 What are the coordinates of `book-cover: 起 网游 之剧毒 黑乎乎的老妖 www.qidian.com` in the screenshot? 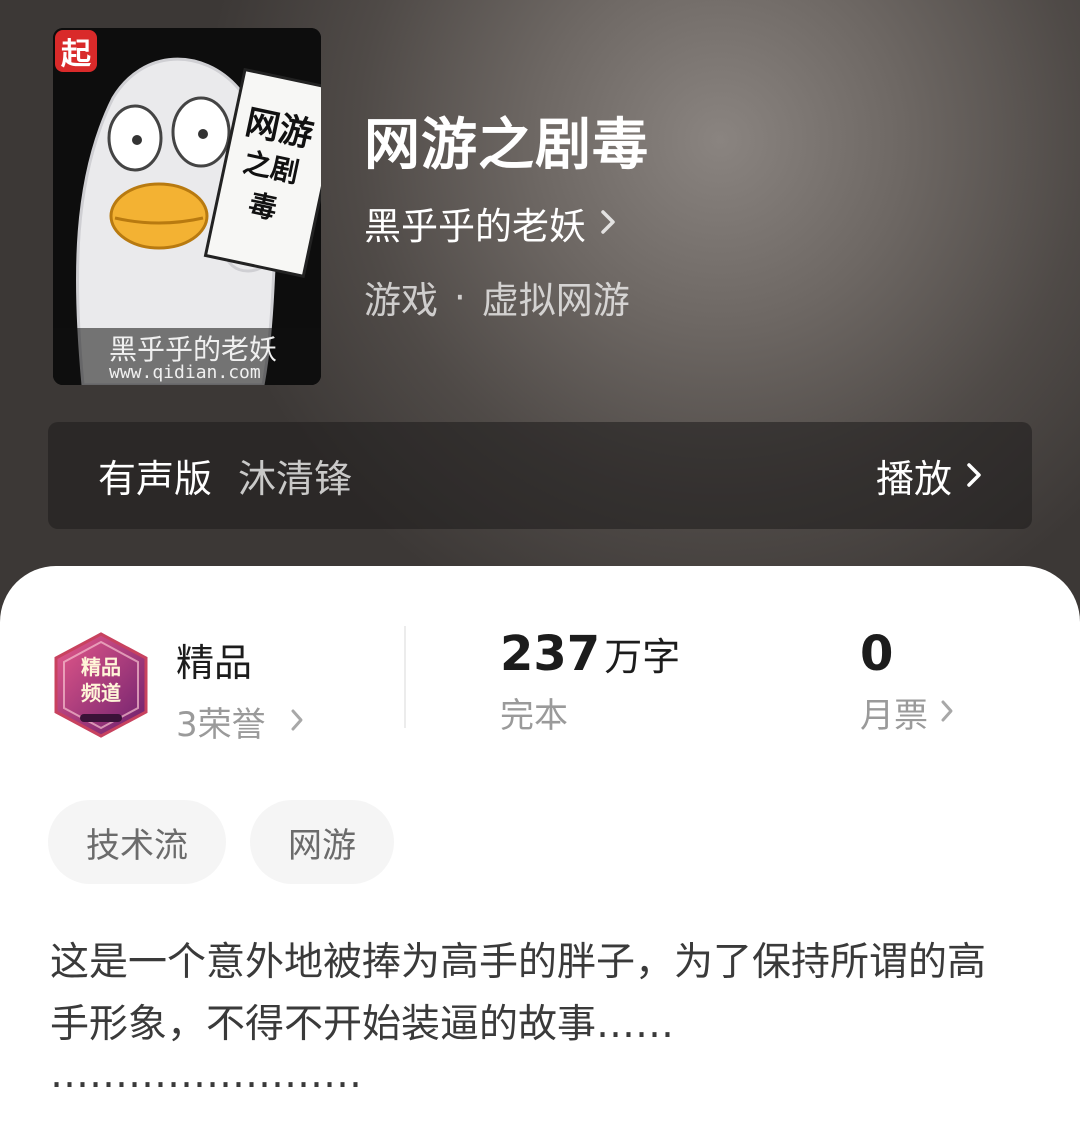 It's located at (187, 206).